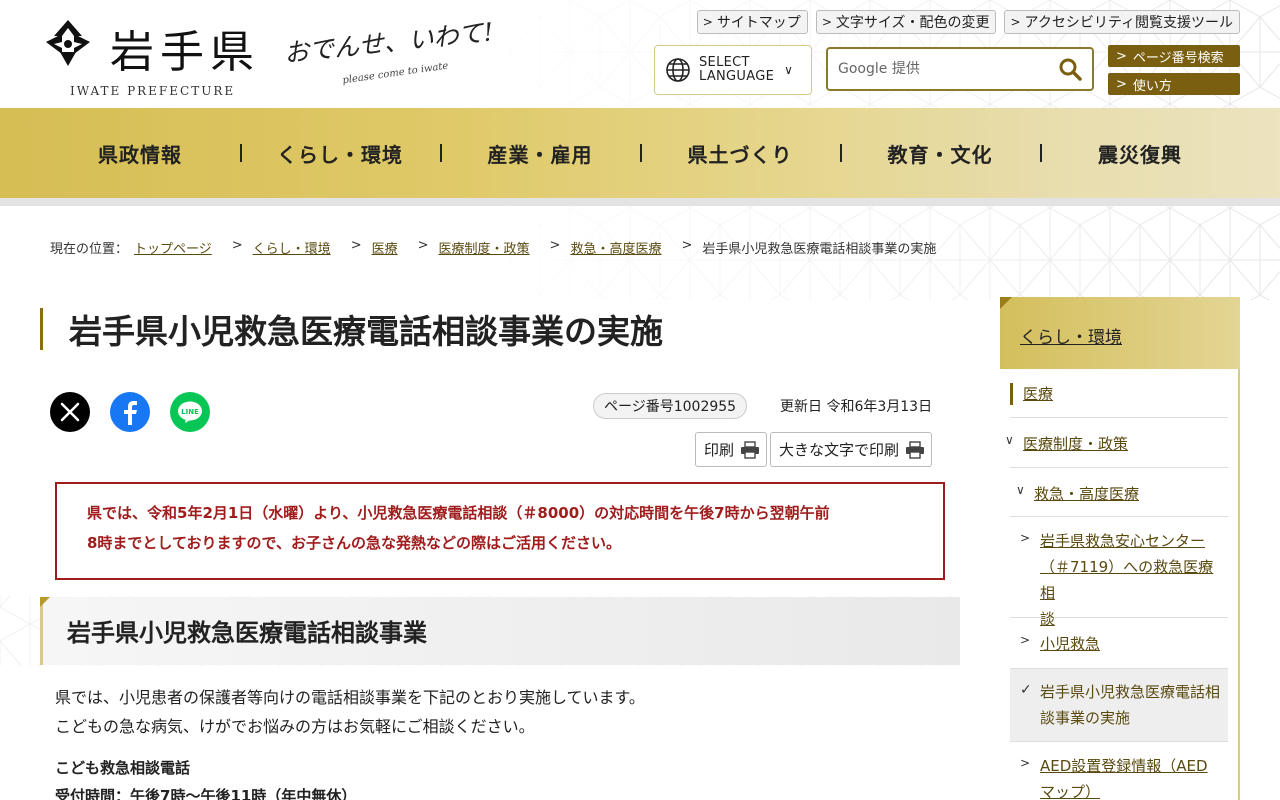 Image resolution: width=1280 pixels, height=800 pixels. I want to click on side-item-iwate-safety-center-label: 岩手県救急安心センター （＃7119）への救急医療相 談, so click(1134, 580).